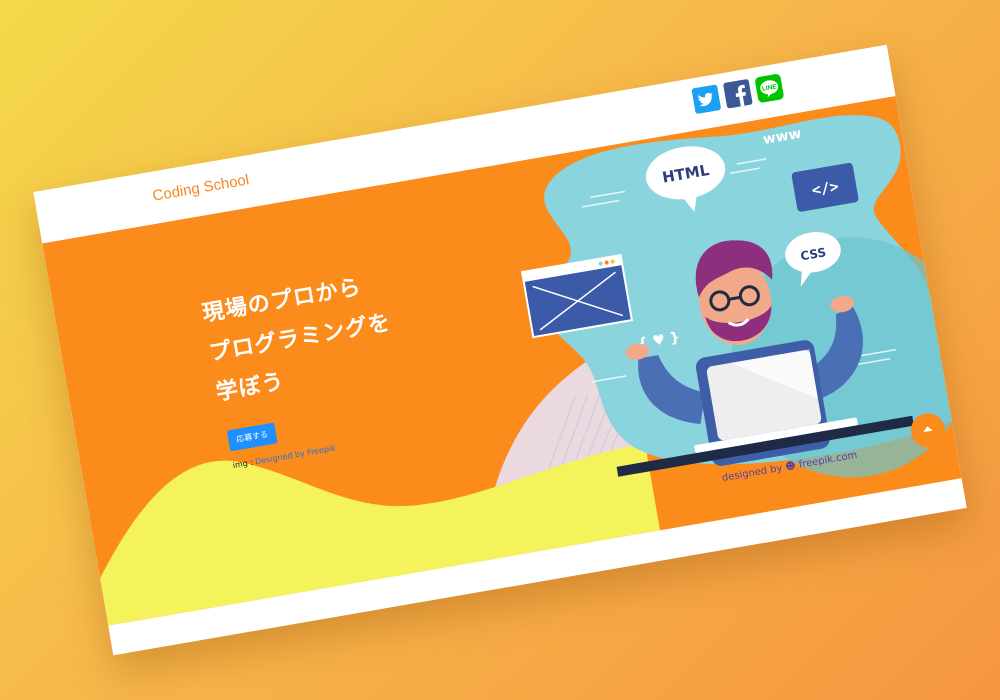  I want to click on facebook-icon, so click(738, 94).